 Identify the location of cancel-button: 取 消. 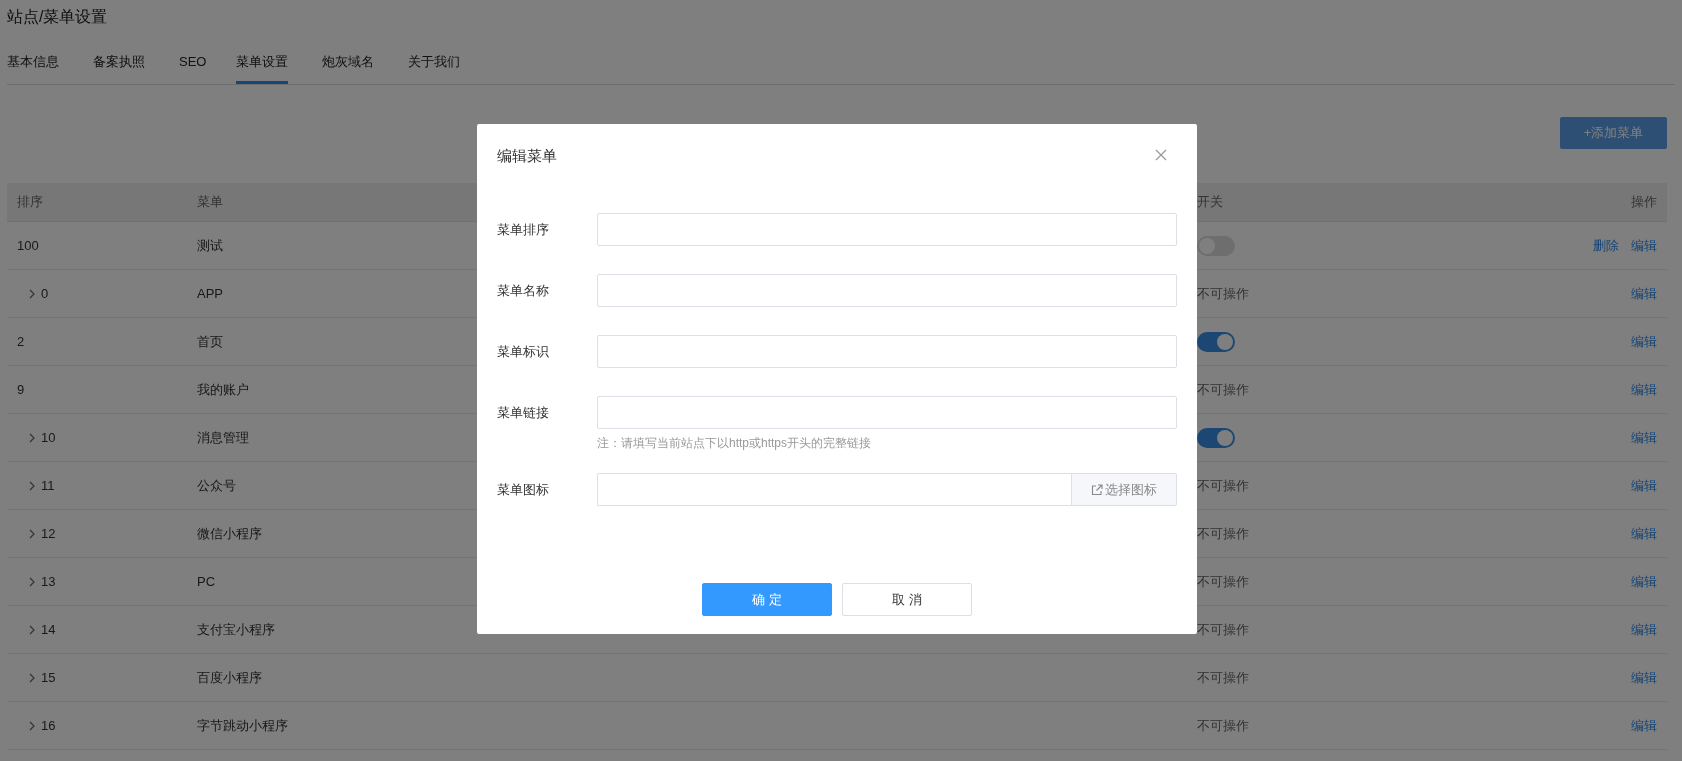
(907, 599).